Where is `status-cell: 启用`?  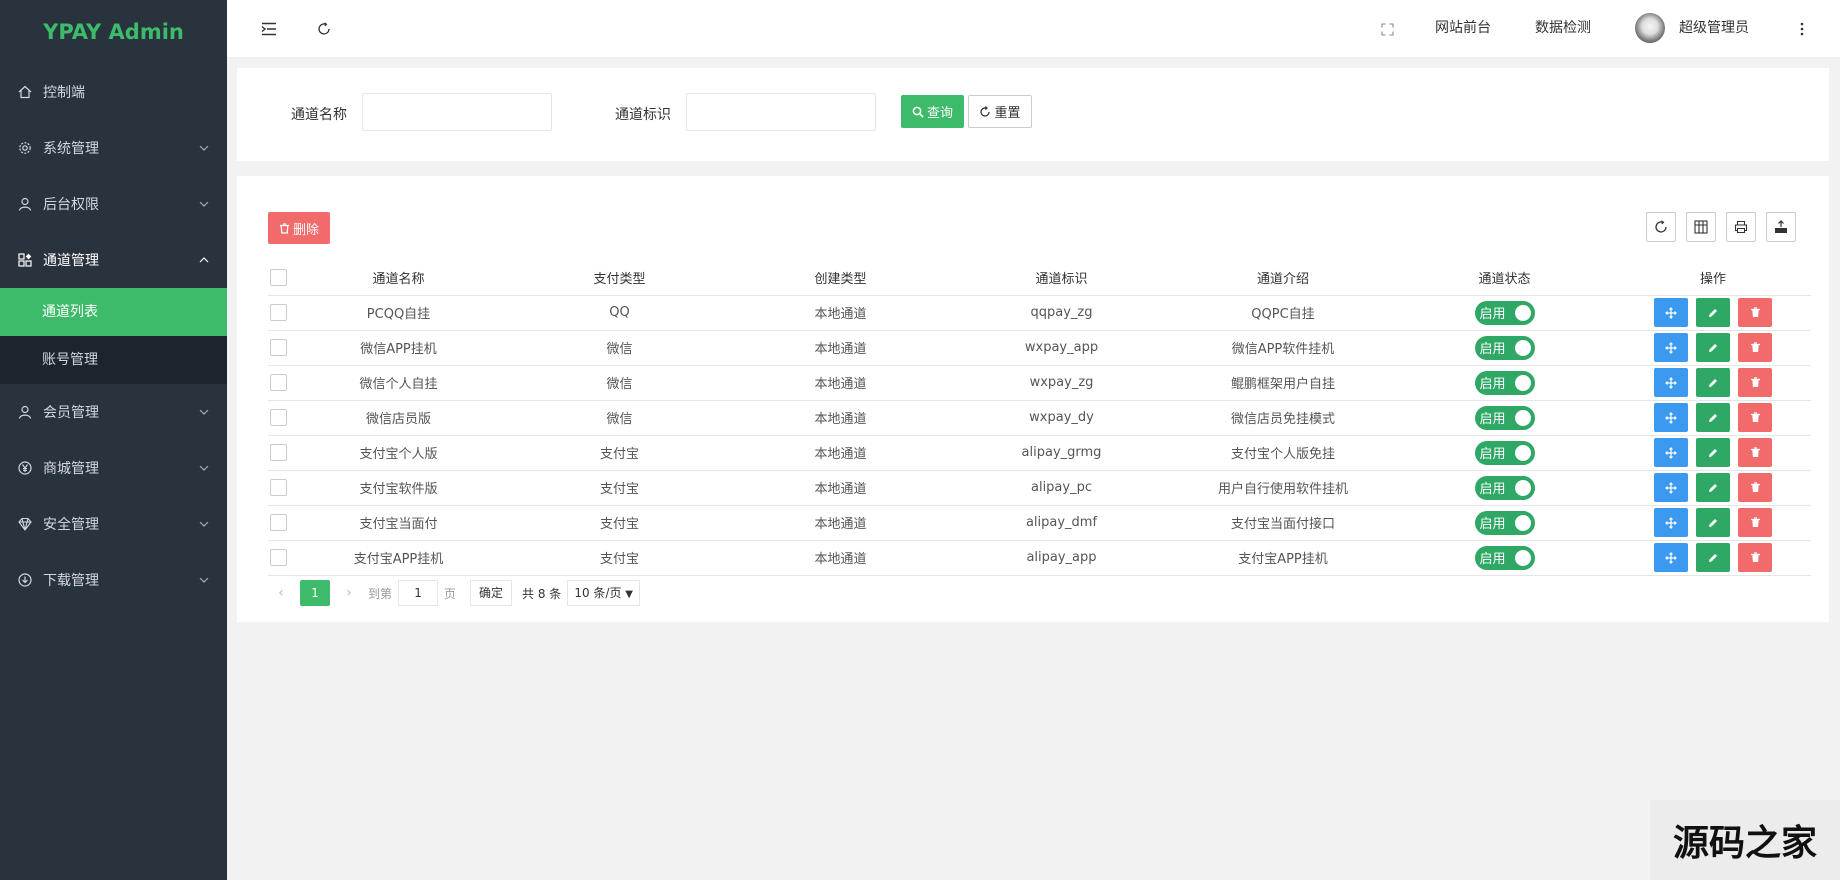
status-cell: 启用 is located at coordinates (1504, 418).